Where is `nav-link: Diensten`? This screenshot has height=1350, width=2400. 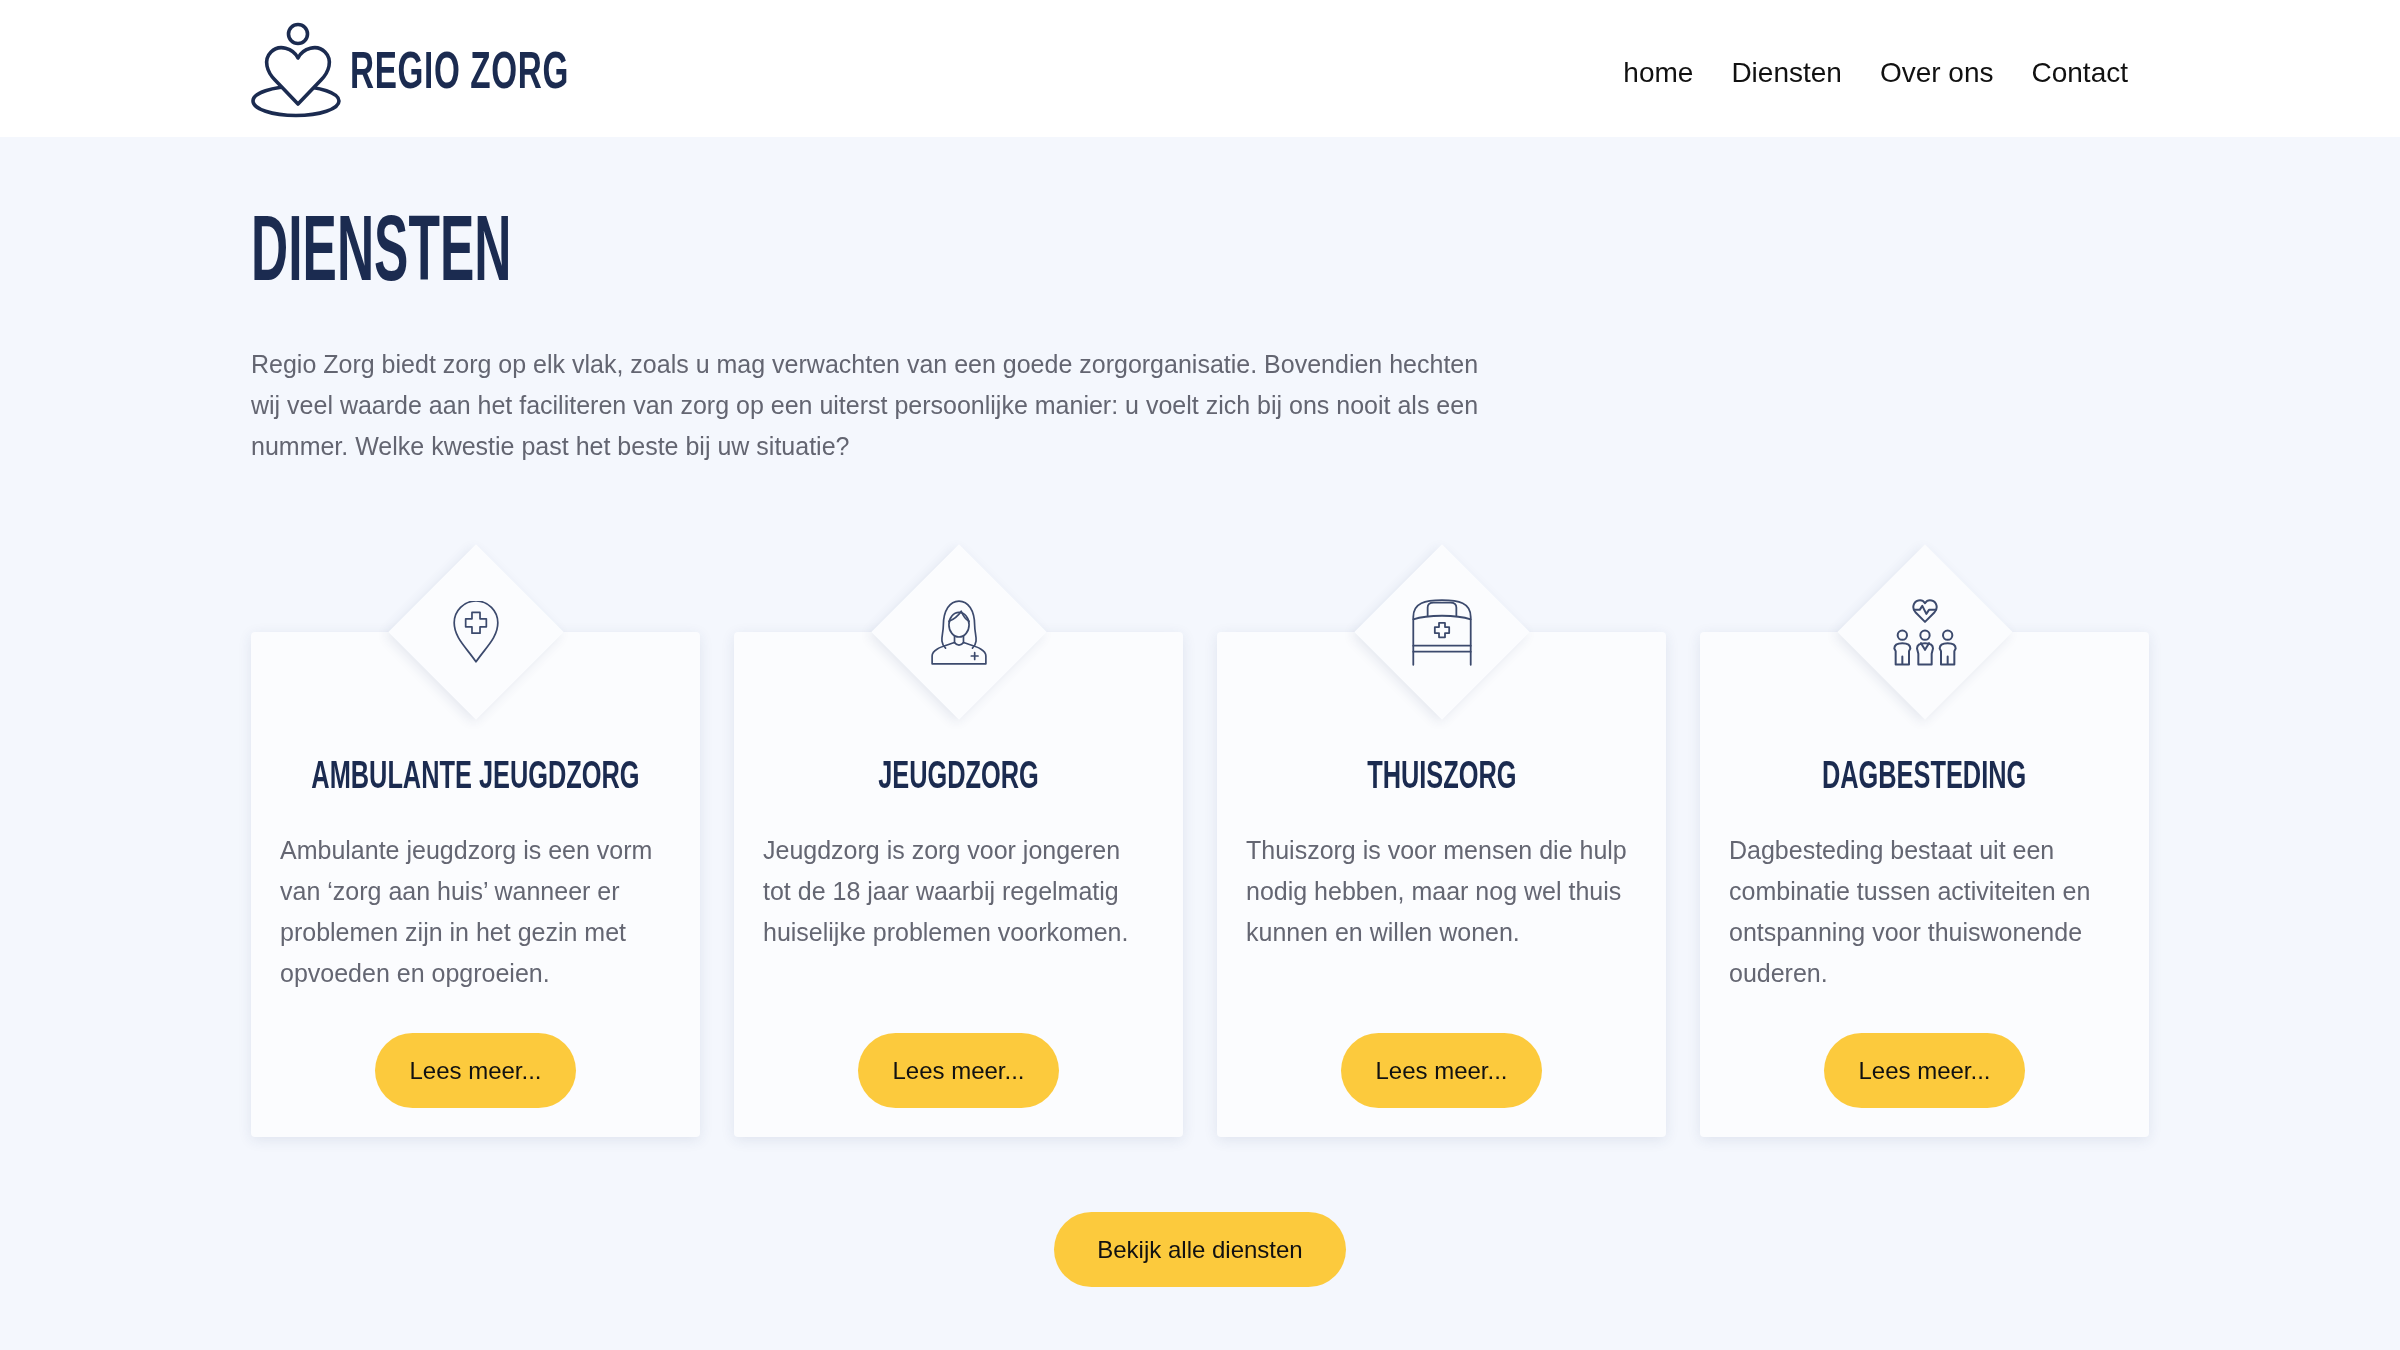
nav-link: Diensten is located at coordinates (1786, 72).